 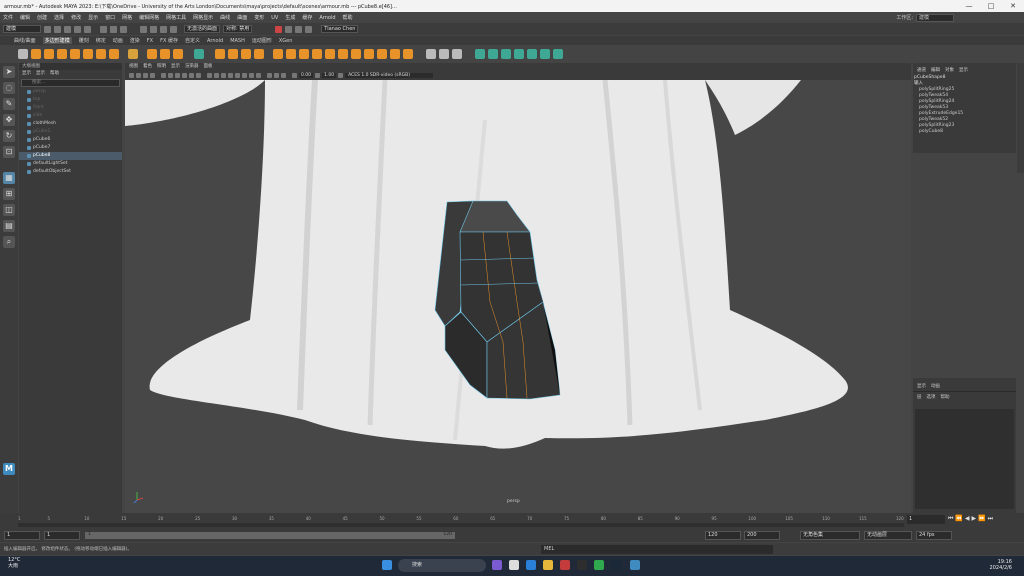 What do you see at coordinates (497, 565) in the screenshot?
I see `taskview-icon` at bounding box center [497, 565].